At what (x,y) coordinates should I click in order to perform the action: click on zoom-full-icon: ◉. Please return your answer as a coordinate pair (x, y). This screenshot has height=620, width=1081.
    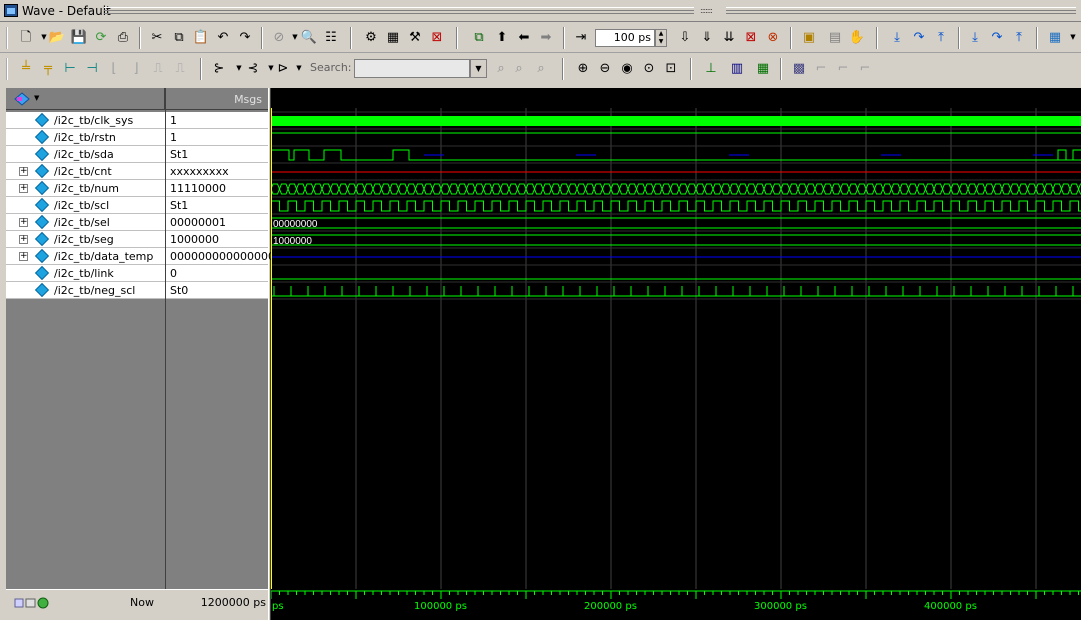
    Looking at the image, I should click on (627, 68).